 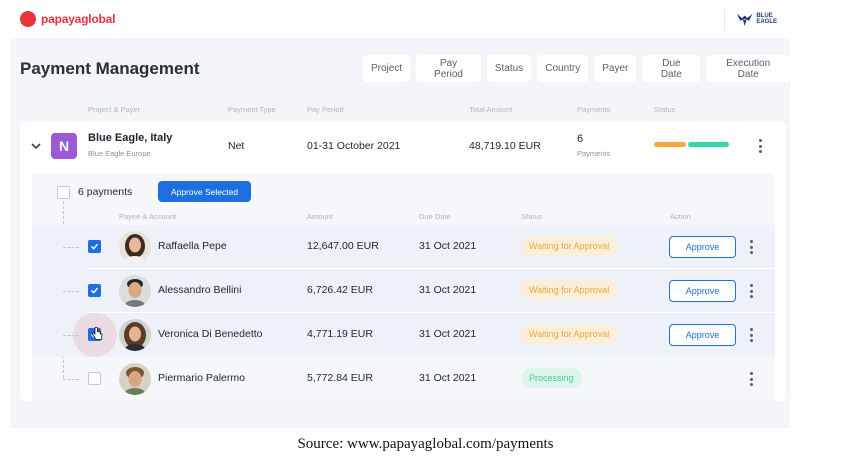 I want to click on hand-cursor-icon, so click(x=97, y=333).